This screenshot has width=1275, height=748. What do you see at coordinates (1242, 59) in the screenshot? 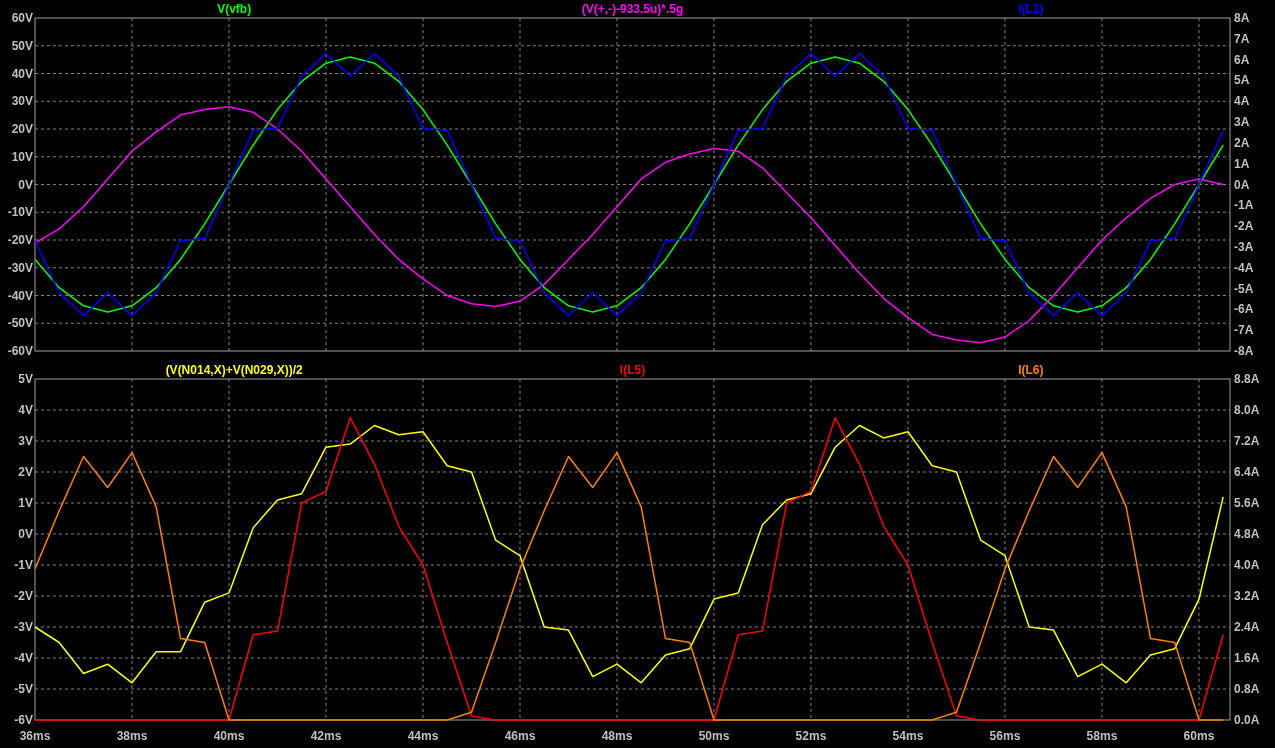
I see `axis-label: 6A` at bounding box center [1242, 59].